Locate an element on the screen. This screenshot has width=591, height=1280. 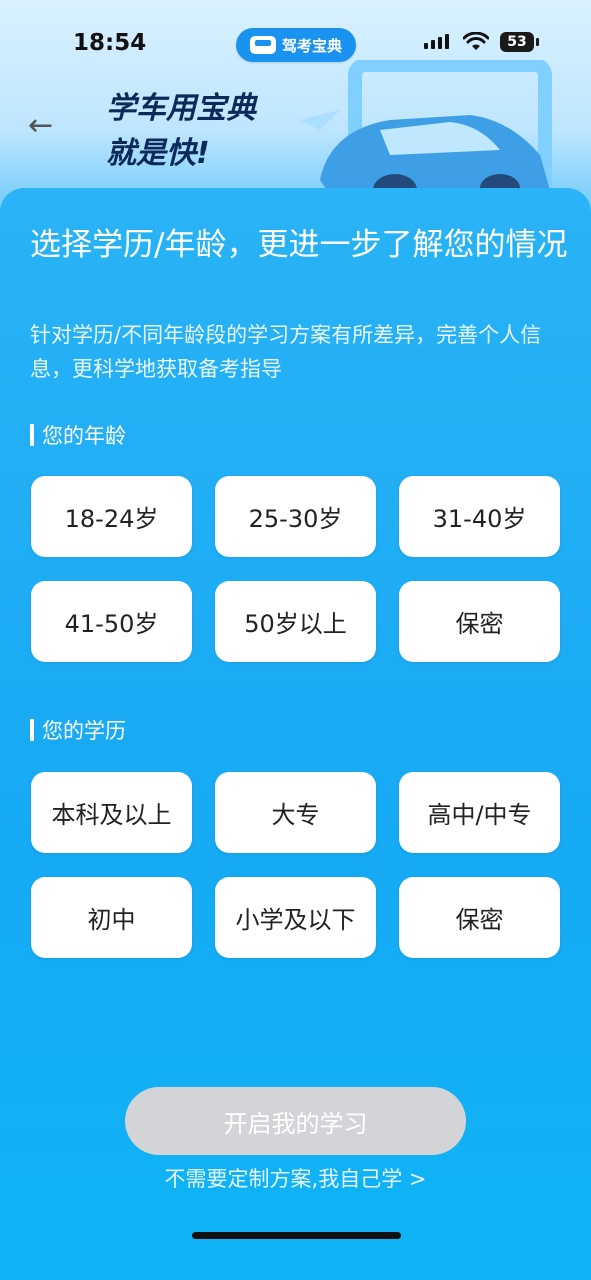
age-option-50-plus: 50岁以上 is located at coordinates (295, 621).